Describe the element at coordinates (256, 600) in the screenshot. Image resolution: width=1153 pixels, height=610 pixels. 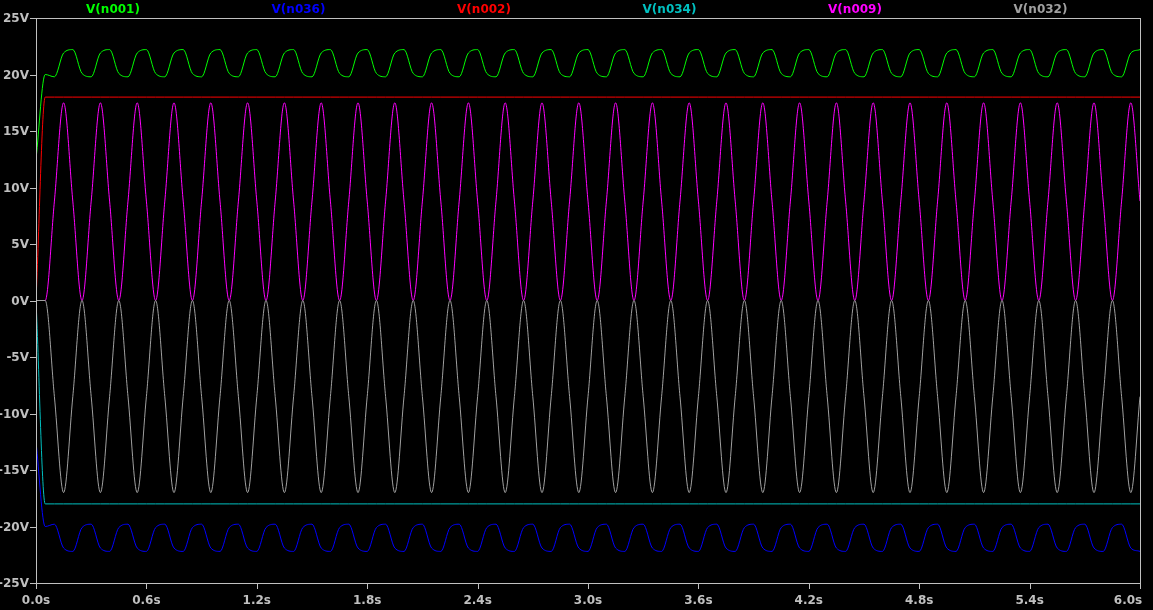
I see `axis-tick-label: 1.2s` at that location.